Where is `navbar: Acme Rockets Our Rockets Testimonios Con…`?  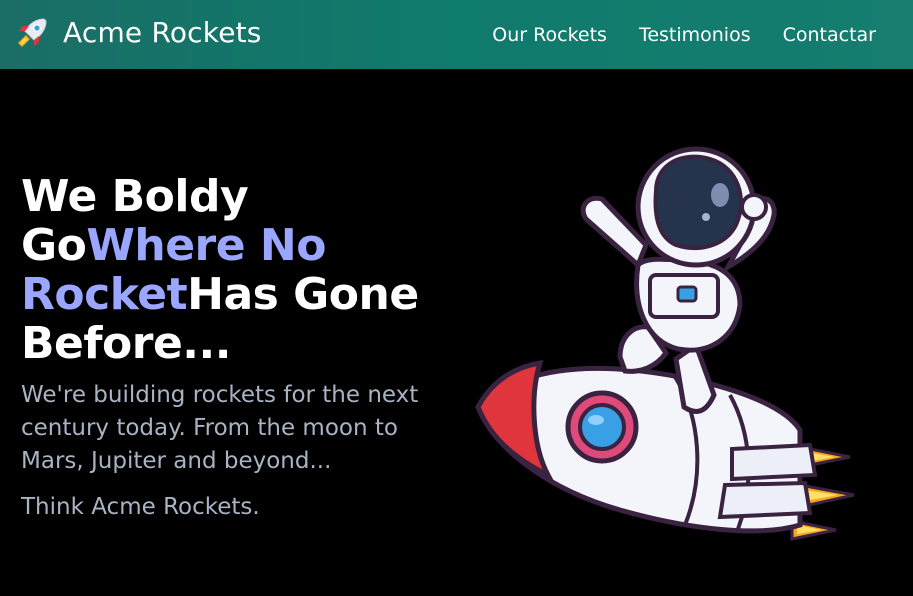 navbar: Acme Rockets Our Rockets Testimonios Con… is located at coordinates (456, 34).